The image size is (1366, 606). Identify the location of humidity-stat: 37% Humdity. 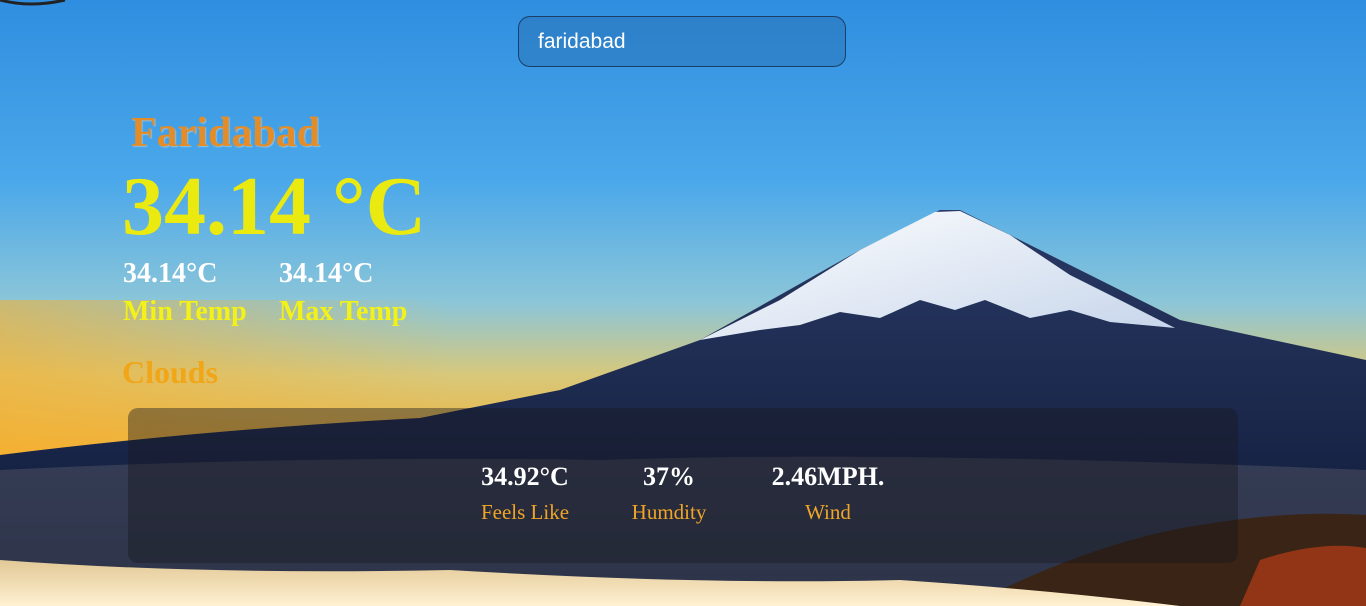
(669, 493).